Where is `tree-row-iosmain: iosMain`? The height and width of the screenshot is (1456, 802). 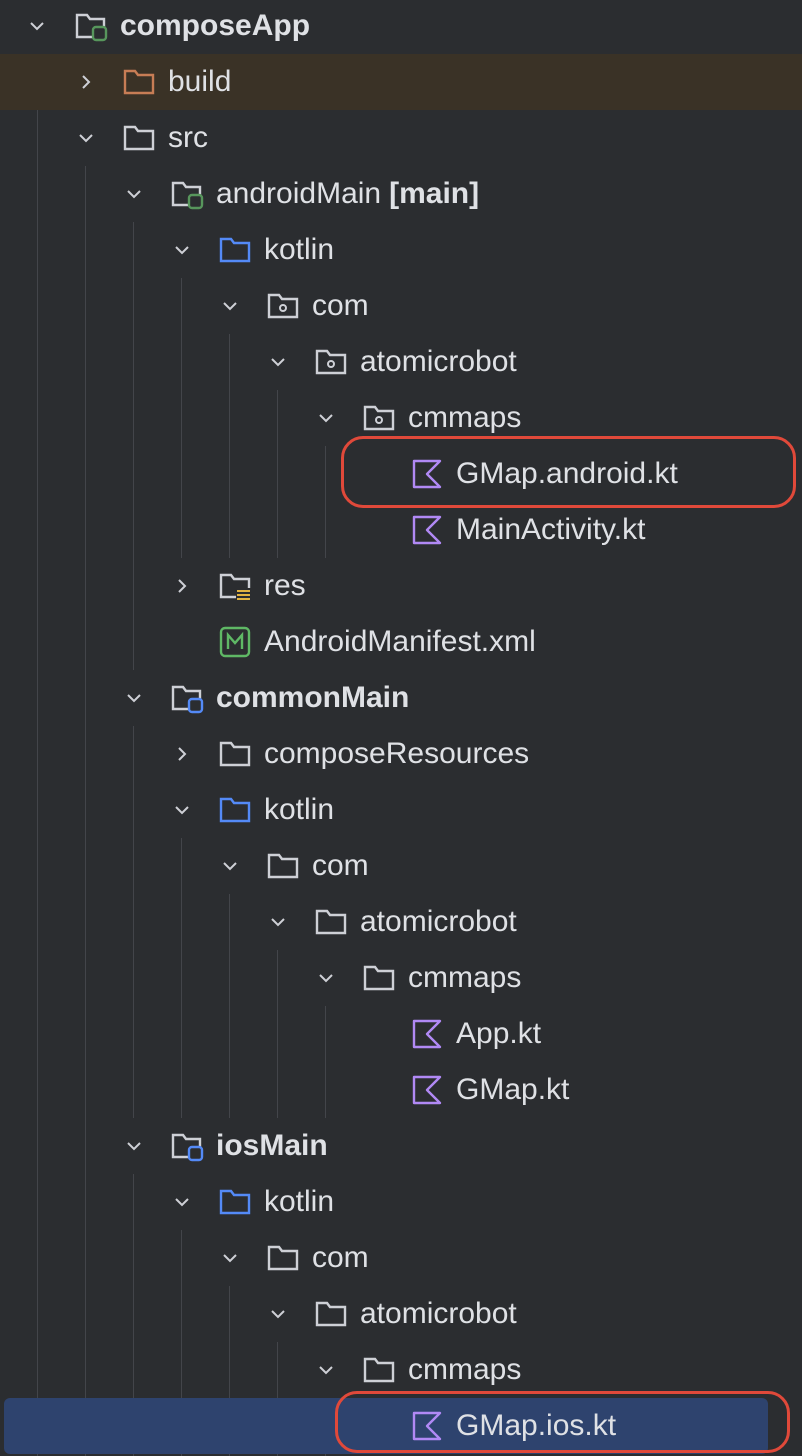 tree-row-iosmain: iosMain is located at coordinates (401, 1146).